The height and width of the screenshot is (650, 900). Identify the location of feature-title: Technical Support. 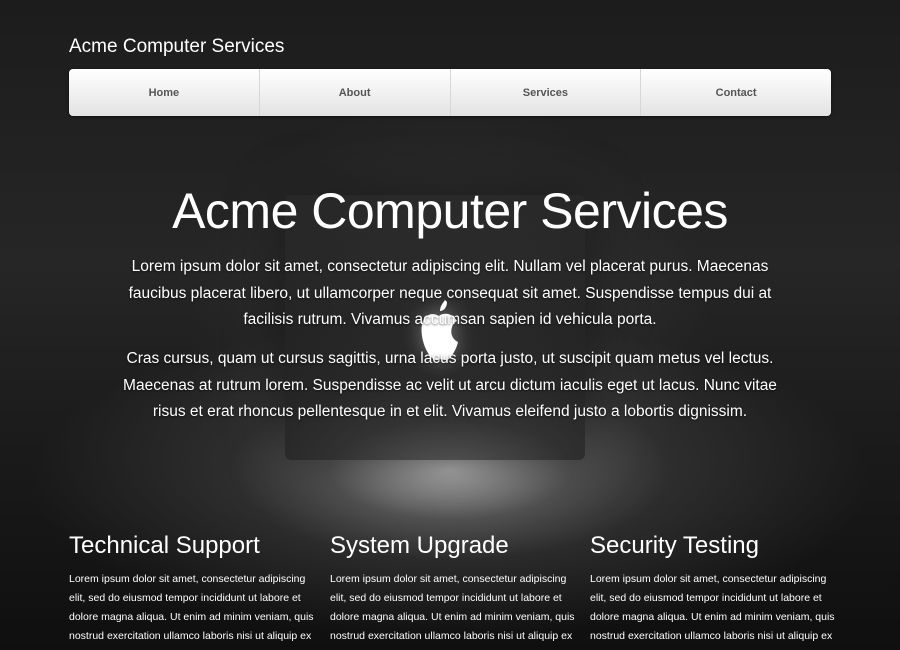
(164, 545).